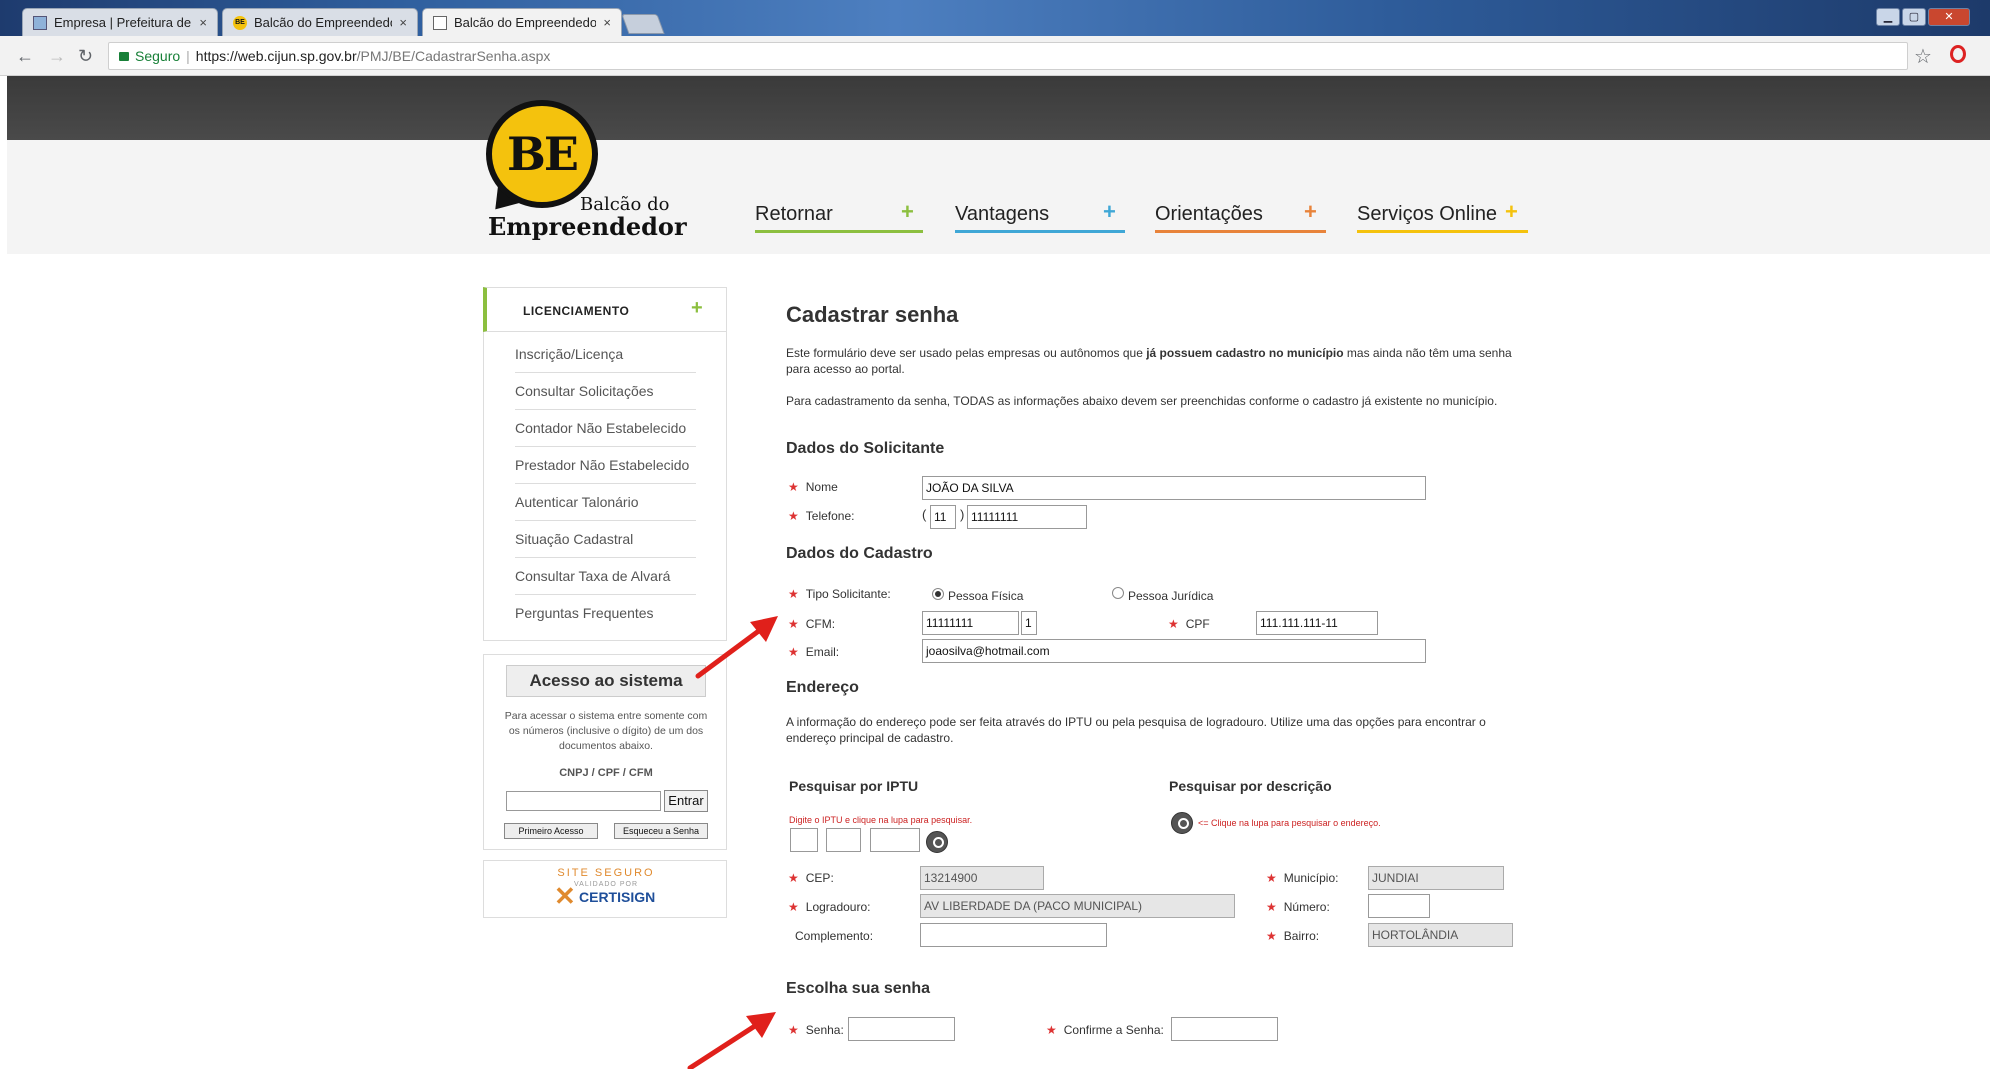  What do you see at coordinates (859, 553) in the screenshot?
I see `section-cadastro: Dados do Cadastro` at bounding box center [859, 553].